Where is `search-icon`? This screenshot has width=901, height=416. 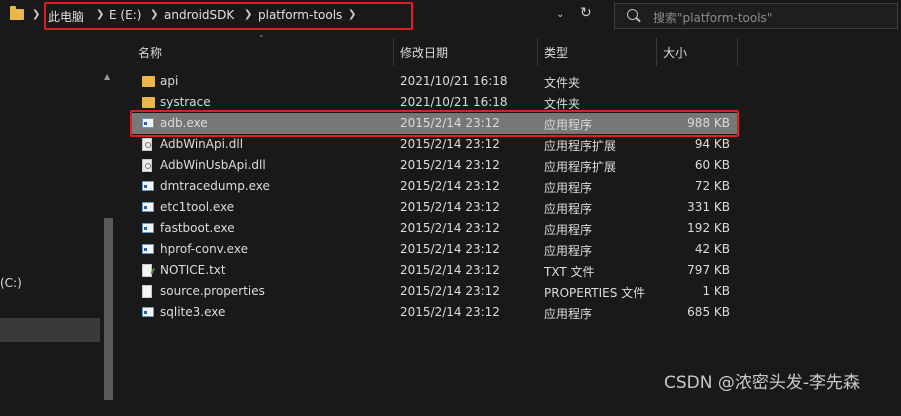
search-icon is located at coordinates (632, 14).